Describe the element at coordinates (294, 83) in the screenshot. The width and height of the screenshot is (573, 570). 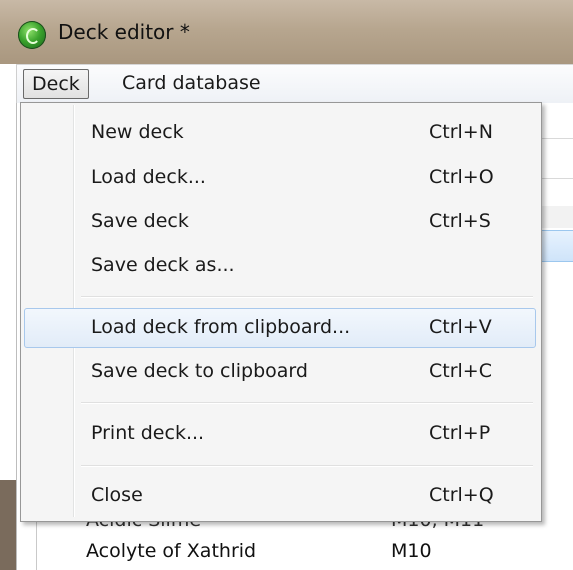
I see `menu-bar: Deck Card database` at that location.